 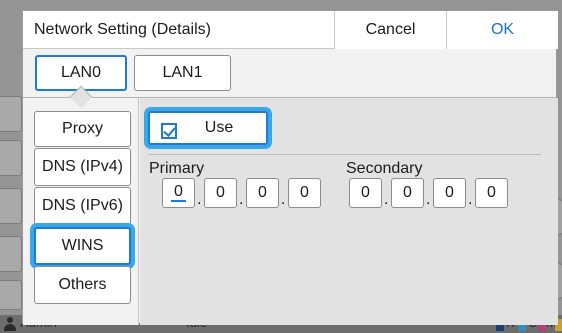 I want to click on side-item-others: Others, so click(x=82, y=285).